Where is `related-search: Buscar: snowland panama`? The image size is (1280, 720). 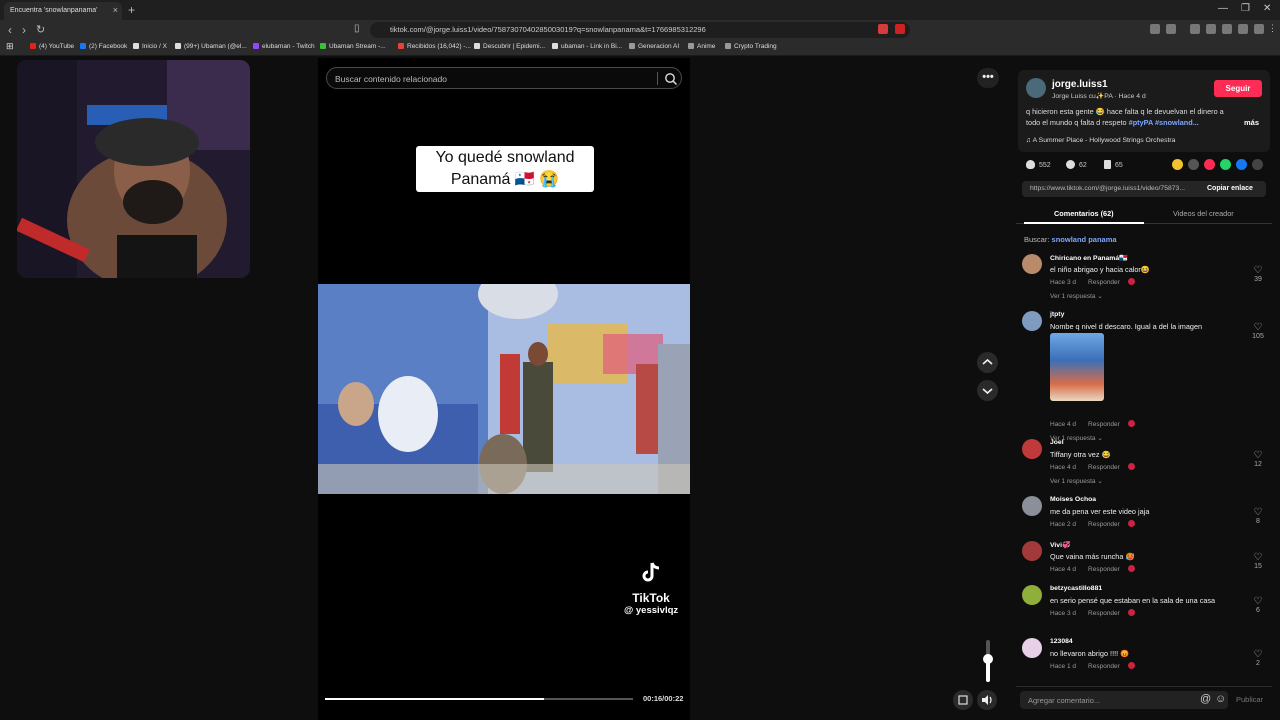
related-search: Buscar: snowland panama is located at coordinates (1070, 239).